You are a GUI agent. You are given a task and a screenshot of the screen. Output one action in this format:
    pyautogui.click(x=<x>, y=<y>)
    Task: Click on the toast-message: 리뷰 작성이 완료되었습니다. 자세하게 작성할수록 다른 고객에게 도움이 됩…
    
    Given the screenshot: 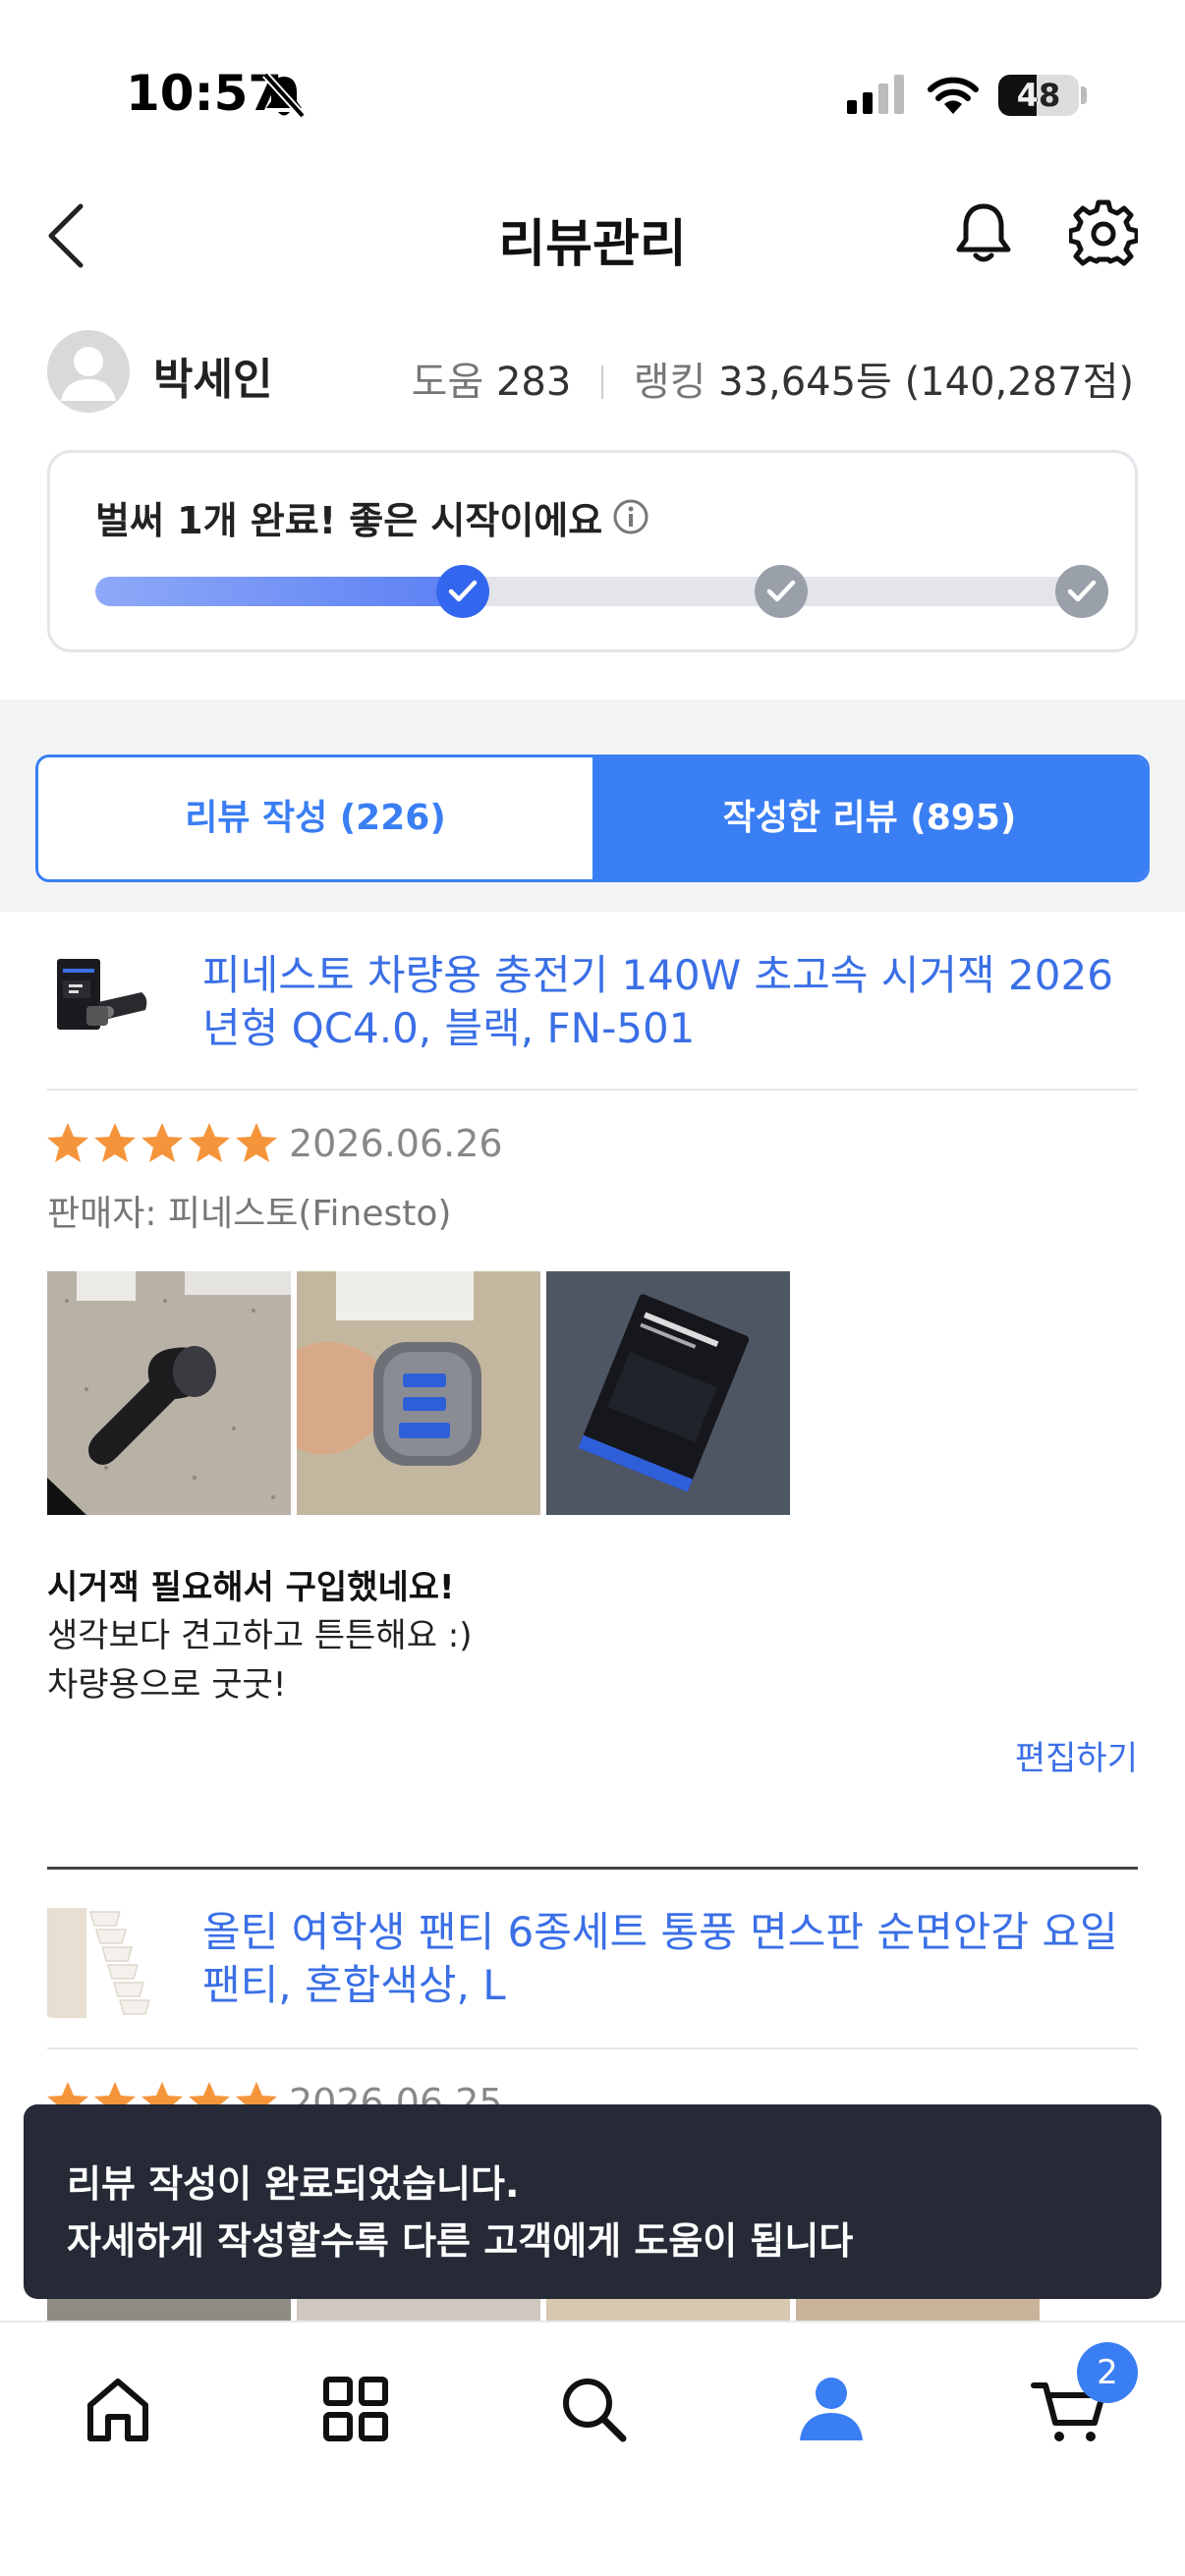 What is the action you would take?
    pyautogui.click(x=592, y=2201)
    